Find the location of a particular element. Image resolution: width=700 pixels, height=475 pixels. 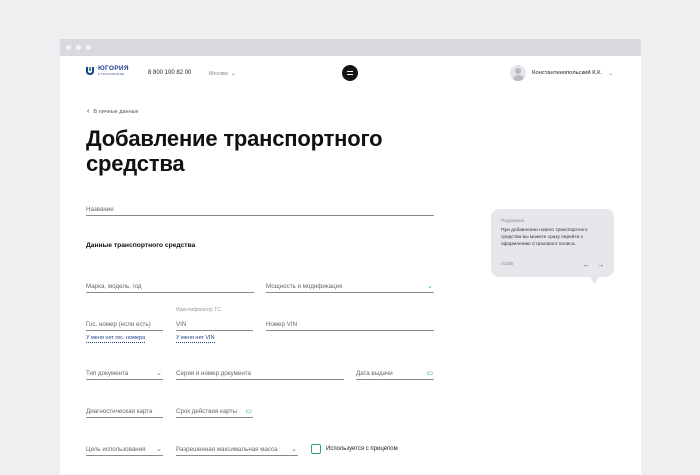

document-series-field: Серия и номер документа is located at coordinates (260, 374).